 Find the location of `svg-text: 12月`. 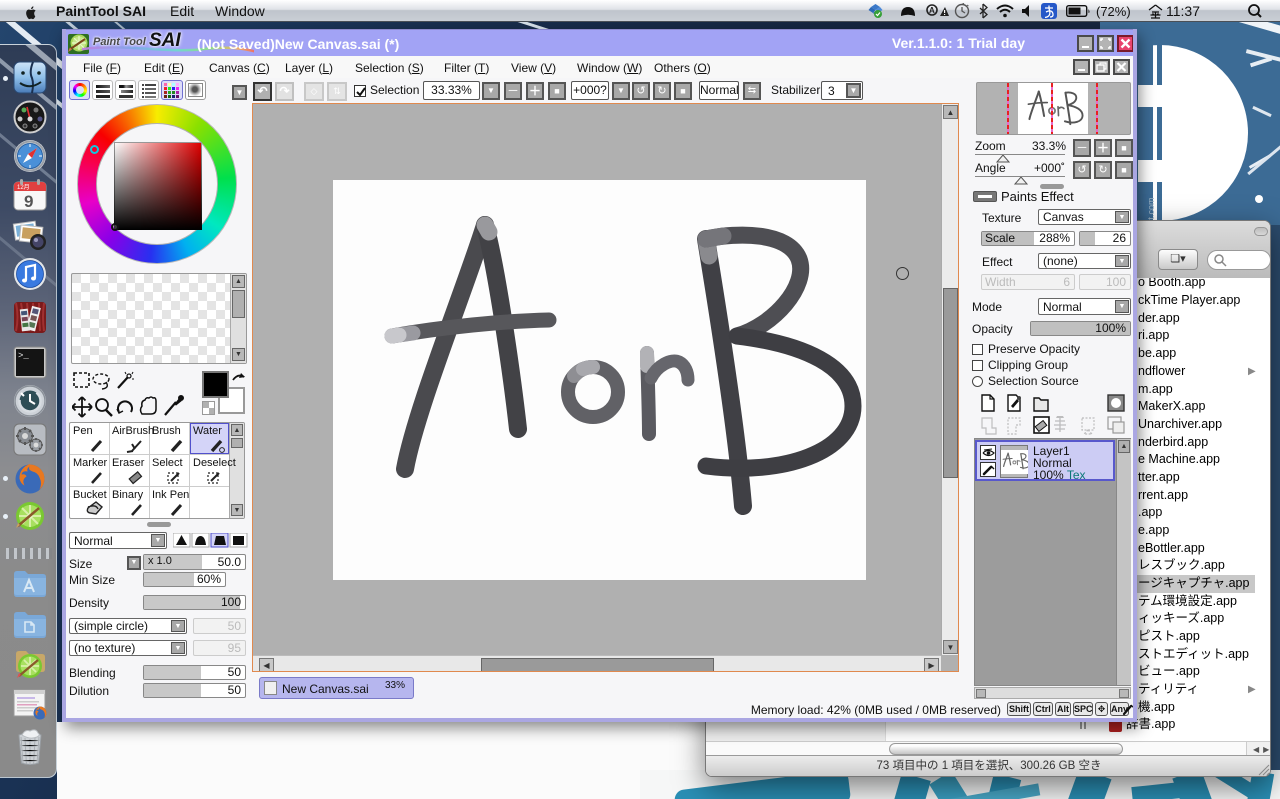

svg-text: 12月 is located at coordinates (23, 187).